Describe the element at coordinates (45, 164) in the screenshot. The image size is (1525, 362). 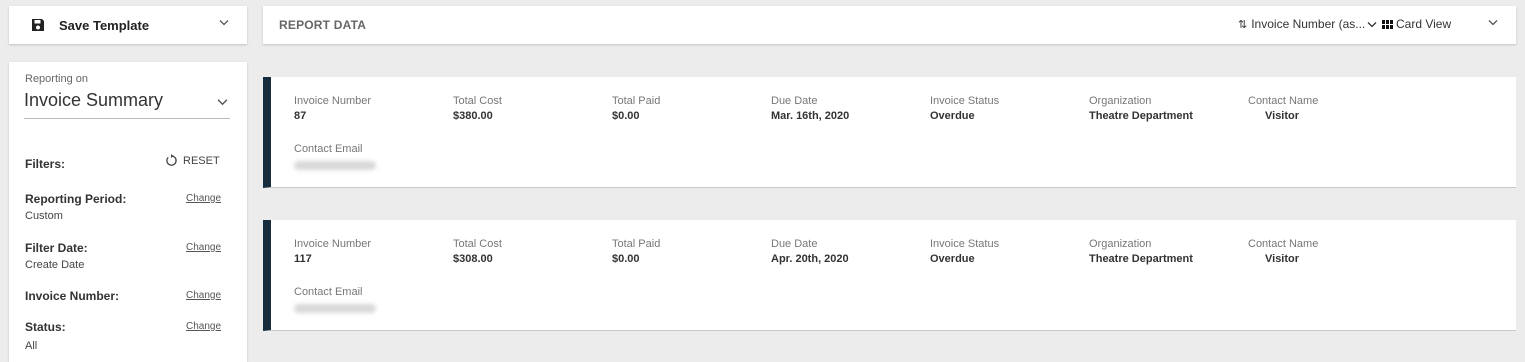
I see `filters-label: Filters:` at that location.